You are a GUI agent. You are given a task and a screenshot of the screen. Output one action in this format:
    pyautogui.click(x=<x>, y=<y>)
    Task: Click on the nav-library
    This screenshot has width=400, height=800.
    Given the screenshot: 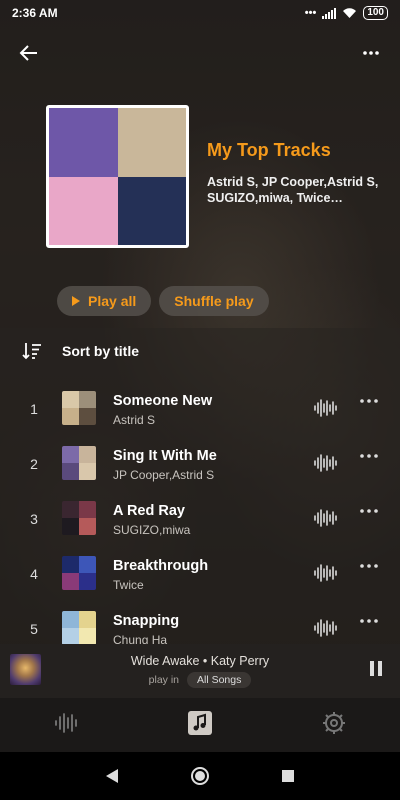 What is the action you would take?
    pyautogui.click(x=200, y=725)
    